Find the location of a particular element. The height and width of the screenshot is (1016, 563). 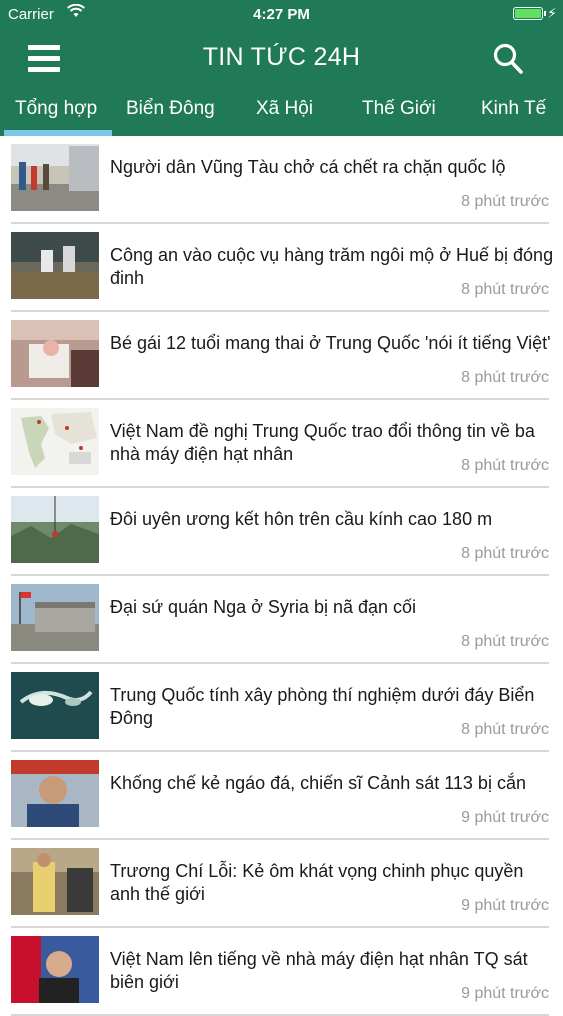

battery-icon is located at coordinates (528, 13).